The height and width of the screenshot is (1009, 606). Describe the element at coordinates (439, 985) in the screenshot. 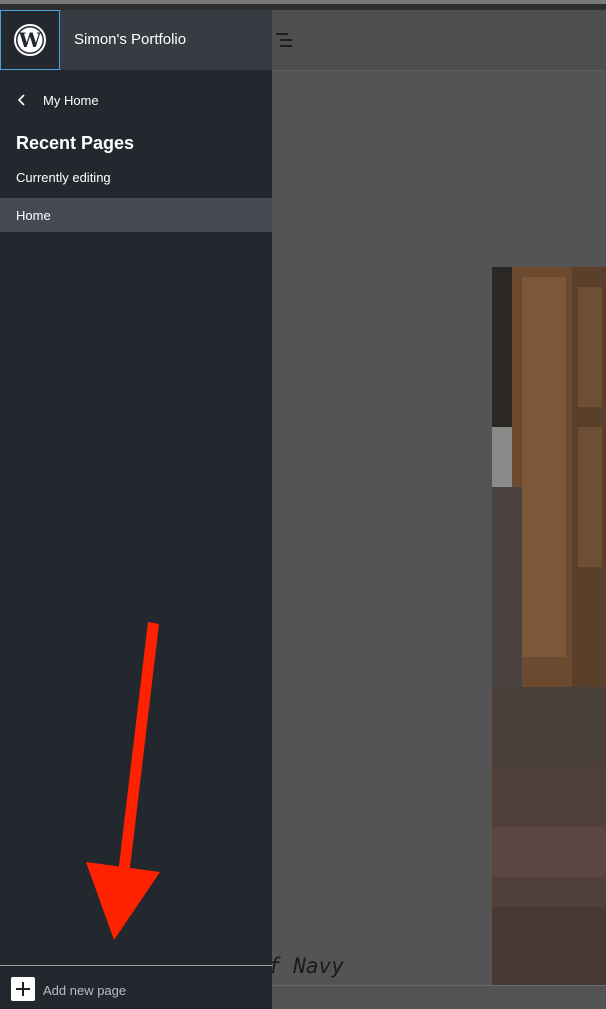

I see `canvas-divider` at that location.